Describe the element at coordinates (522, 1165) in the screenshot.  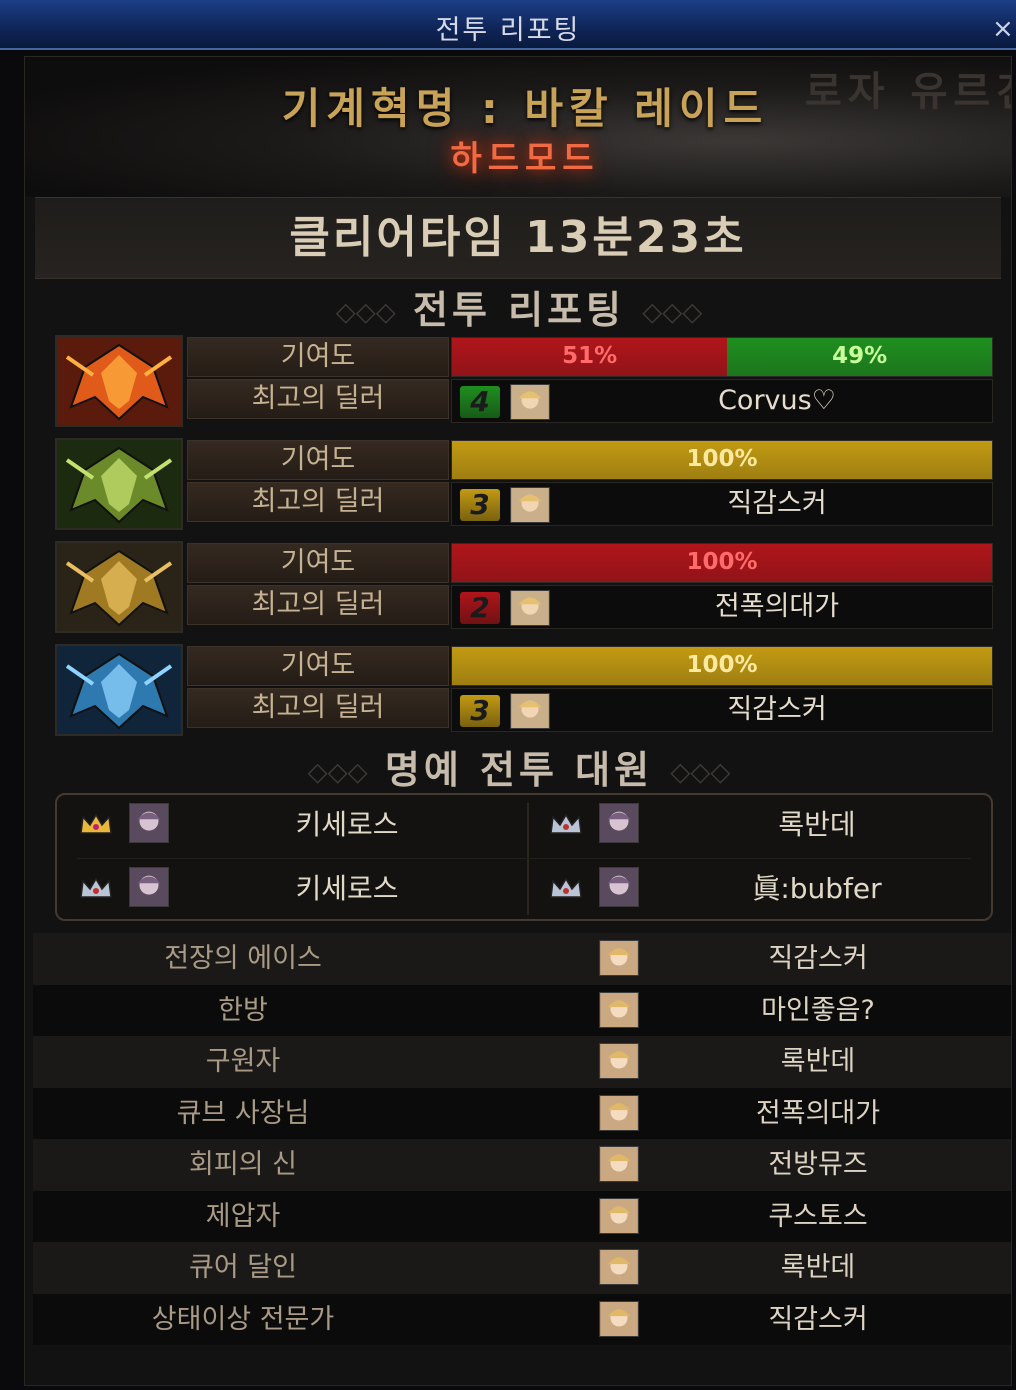
I see `award-row: 회피의 신 전방뮤즈` at that location.